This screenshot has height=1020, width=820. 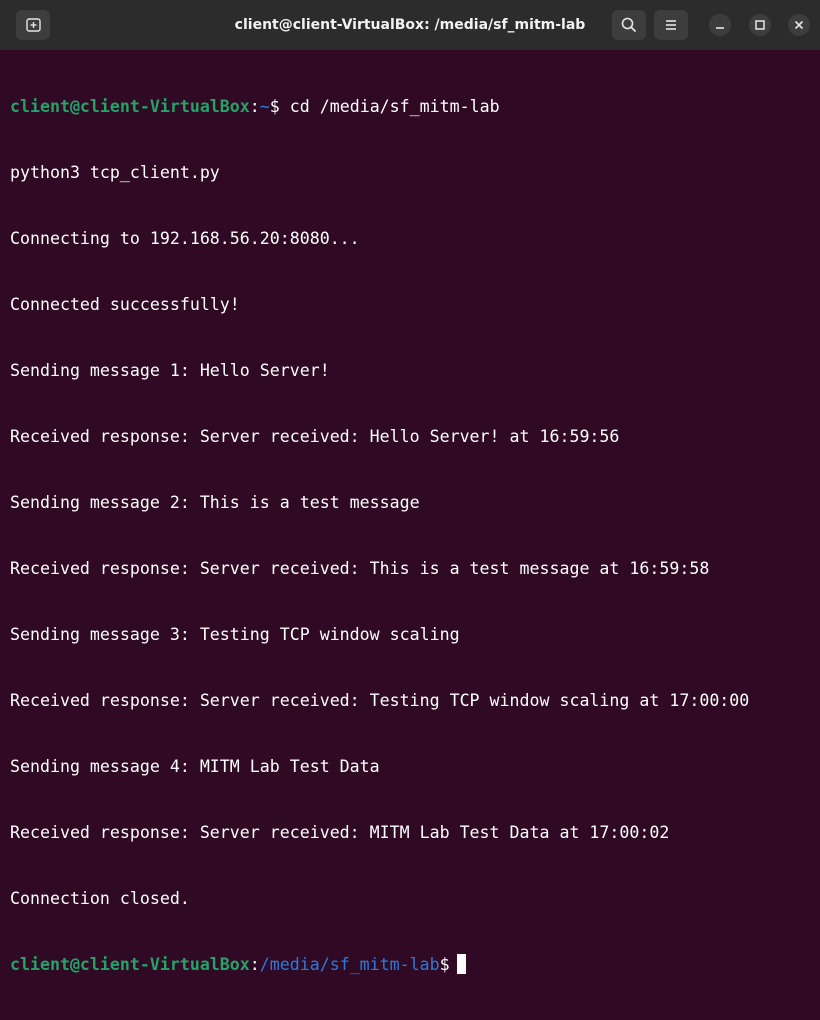 I want to click on minimize-icon, so click(x=720, y=28).